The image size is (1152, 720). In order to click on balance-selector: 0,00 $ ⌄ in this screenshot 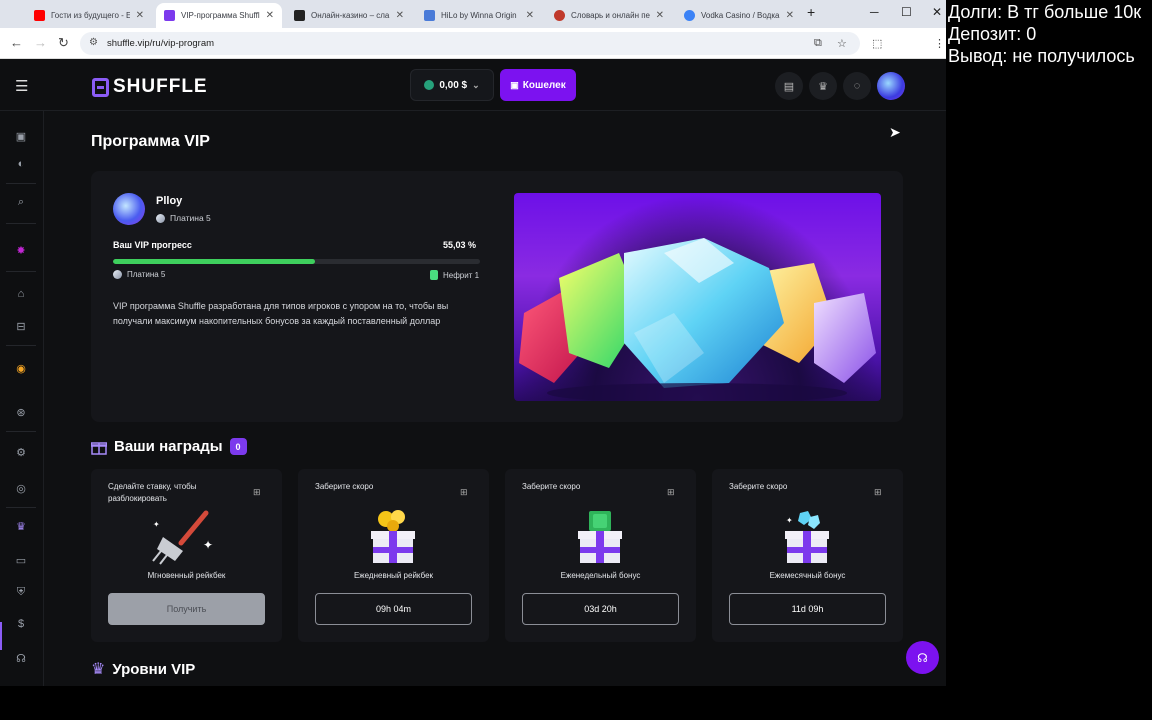, I will do `click(452, 85)`.